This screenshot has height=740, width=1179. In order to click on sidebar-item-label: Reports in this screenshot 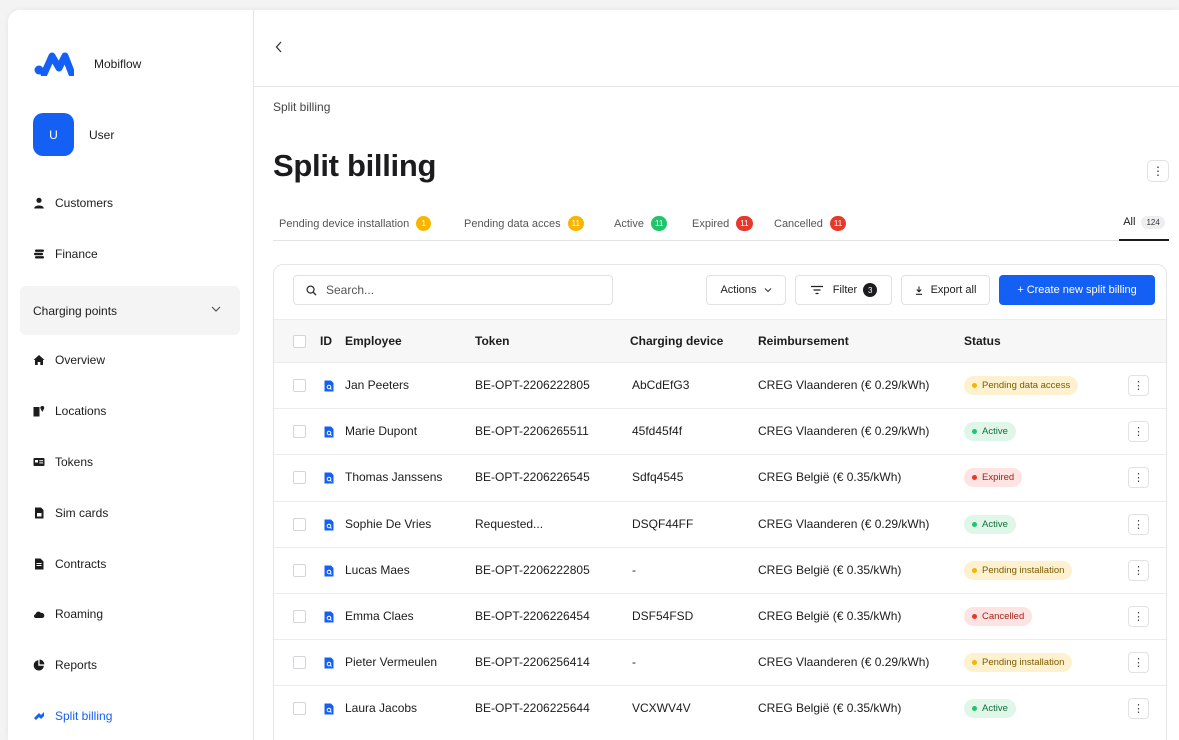, I will do `click(76, 665)`.